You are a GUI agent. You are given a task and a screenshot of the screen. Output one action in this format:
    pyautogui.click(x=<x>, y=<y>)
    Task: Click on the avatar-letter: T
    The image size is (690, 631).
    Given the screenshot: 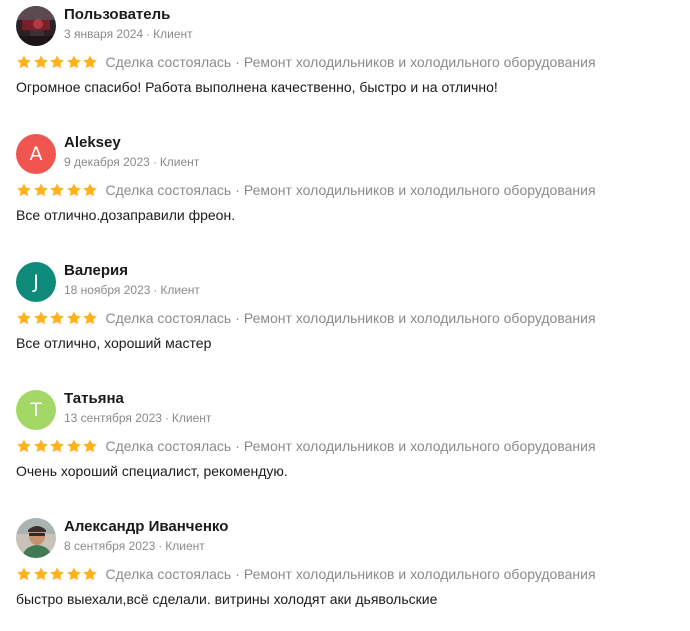 What is the action you would take?
    pyautogui.click(x=36, y=410)
    